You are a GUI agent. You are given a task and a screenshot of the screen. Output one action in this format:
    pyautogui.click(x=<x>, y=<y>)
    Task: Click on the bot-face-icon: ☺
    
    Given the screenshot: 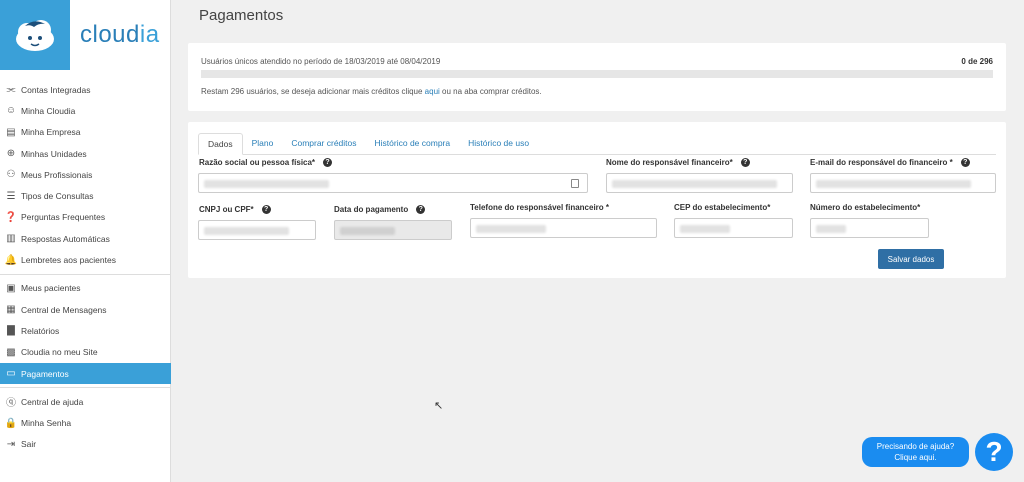 What is the action you would take?
    pyautogui.click(x=11, y=111)
    